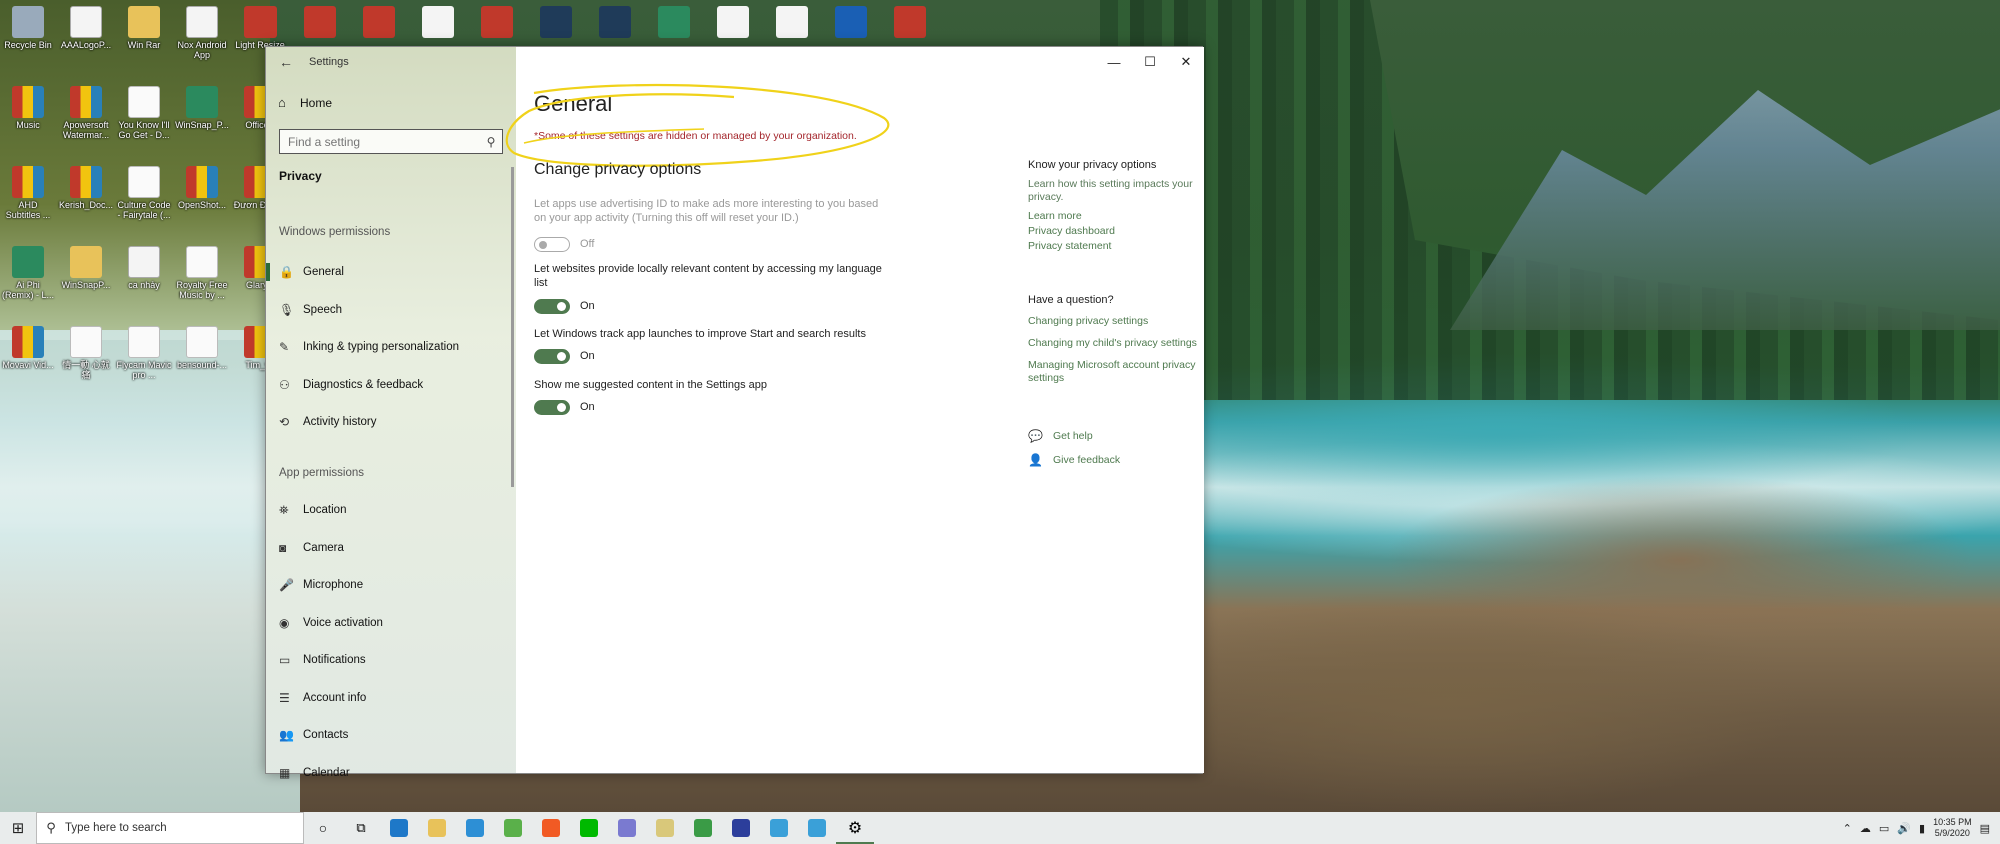  I want to click on taskbar-app-green, so click(513, 828).